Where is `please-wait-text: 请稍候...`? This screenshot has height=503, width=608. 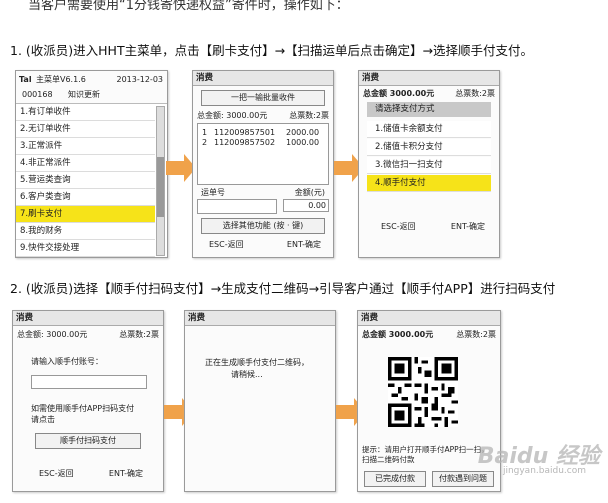
please-wait-text: 请稍候... is located at coordinates (247, 374).